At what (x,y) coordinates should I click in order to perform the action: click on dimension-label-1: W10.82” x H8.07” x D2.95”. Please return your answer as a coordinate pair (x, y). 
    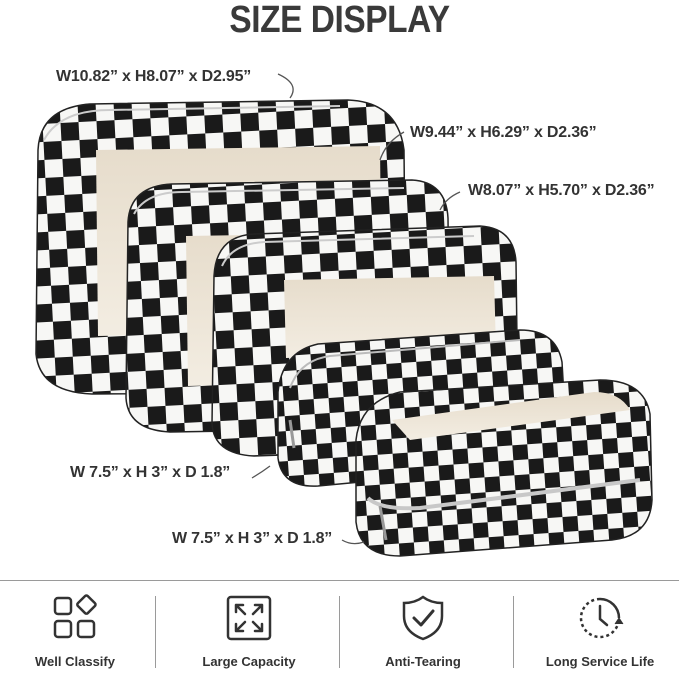
    Looking at the image, I should click on (154, 76).